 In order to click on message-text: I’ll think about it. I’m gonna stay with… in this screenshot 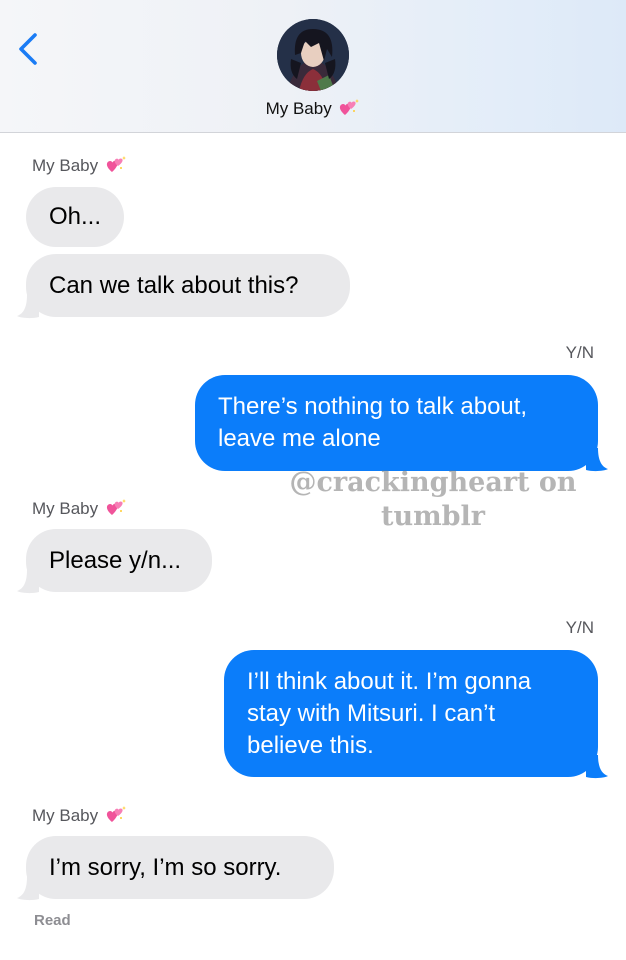, I will do `click(389, 714)`.